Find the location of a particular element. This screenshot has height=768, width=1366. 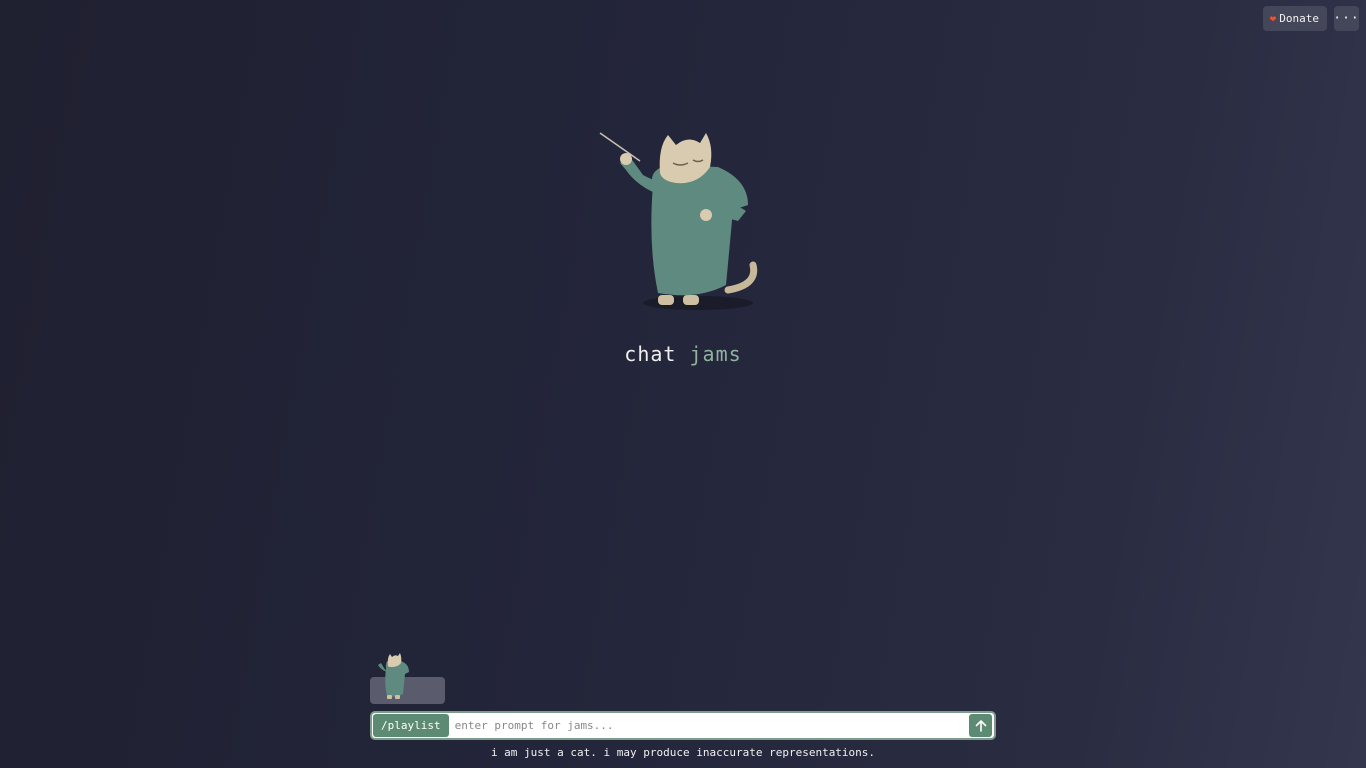

top-actions: ❤ Donate ··· is located at coordinates (1311, 18).